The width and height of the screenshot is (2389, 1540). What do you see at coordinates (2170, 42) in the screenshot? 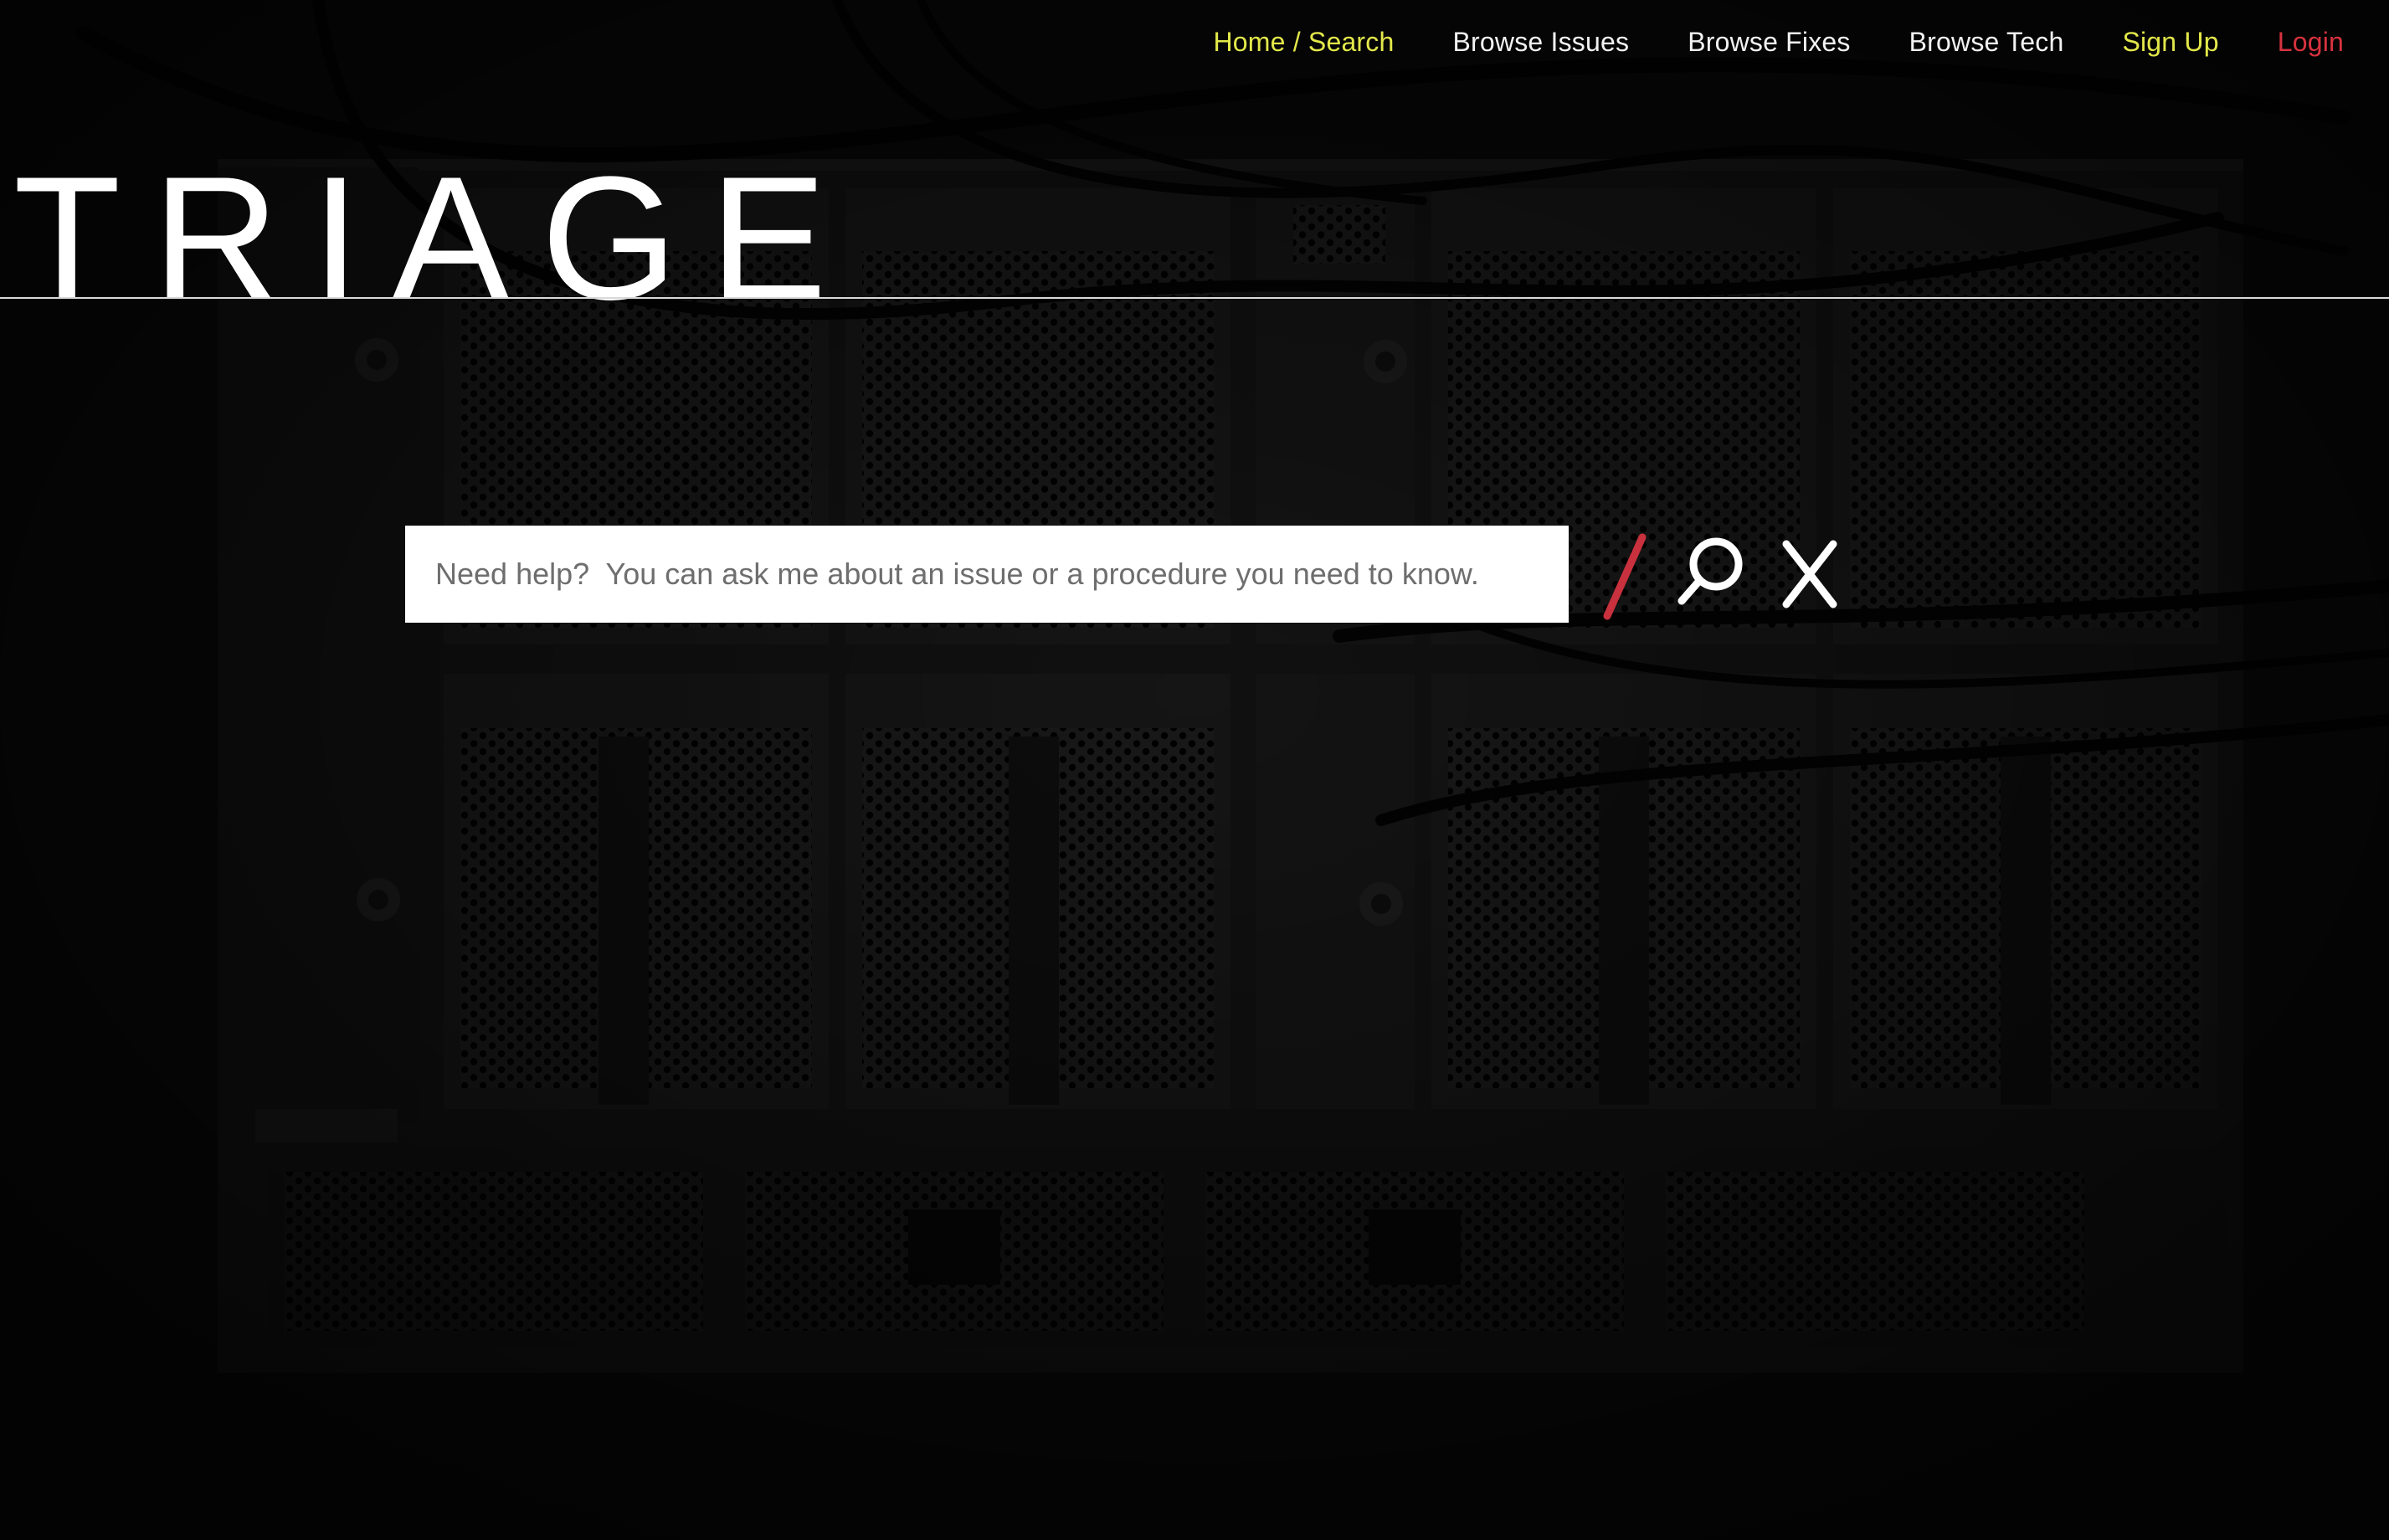
I see `nav-sign-up-link: Sign Up` at bounding box center [2170, 42].